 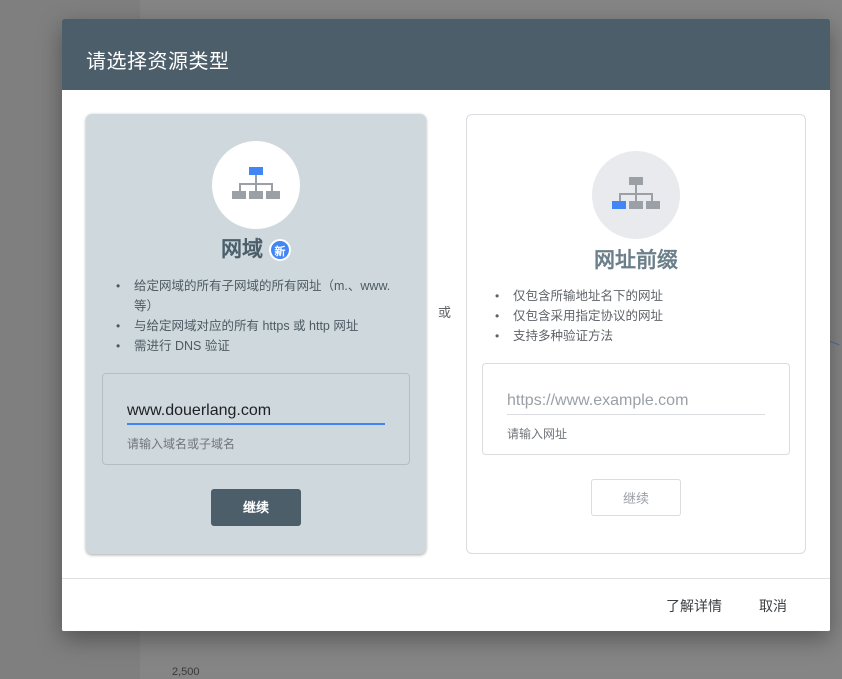 What do you see at coordinates (181, 444) in the screenshot?
I see `domain-helper-text: 请输入域名或子域名` at bounding box center [181, 444].